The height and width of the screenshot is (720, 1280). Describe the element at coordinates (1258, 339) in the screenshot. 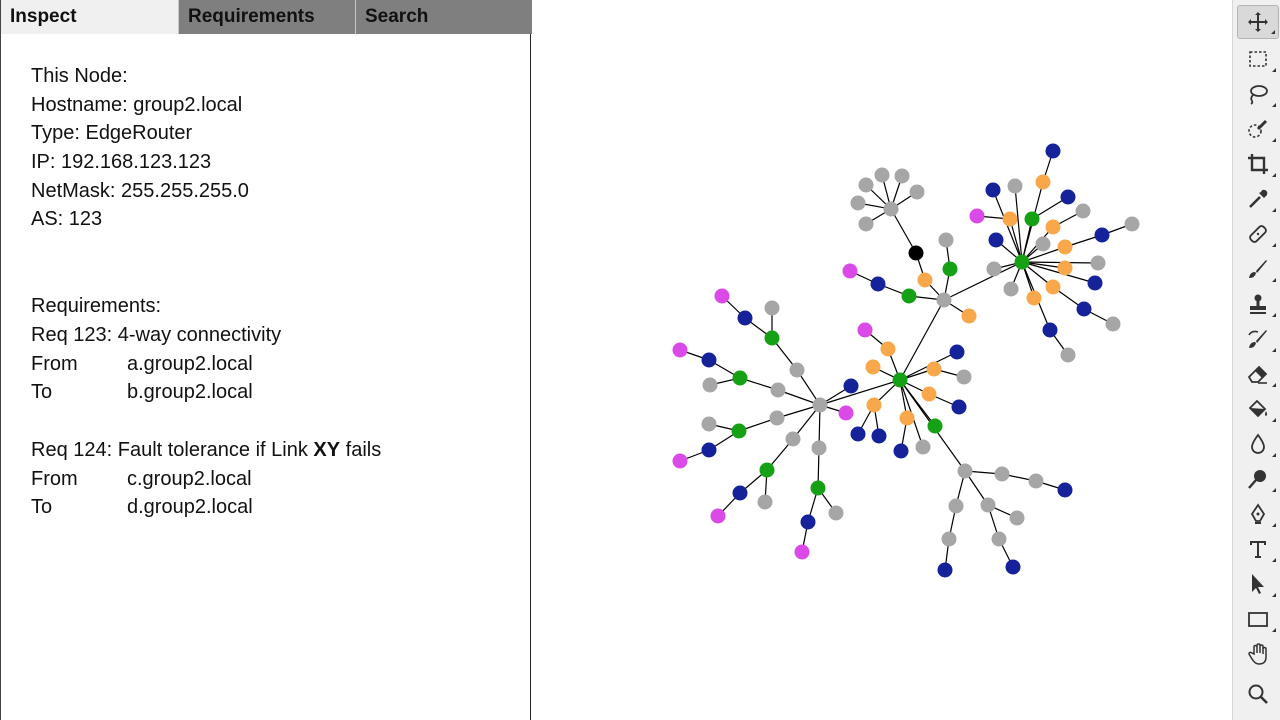

I see `history-brush-button` at that location.